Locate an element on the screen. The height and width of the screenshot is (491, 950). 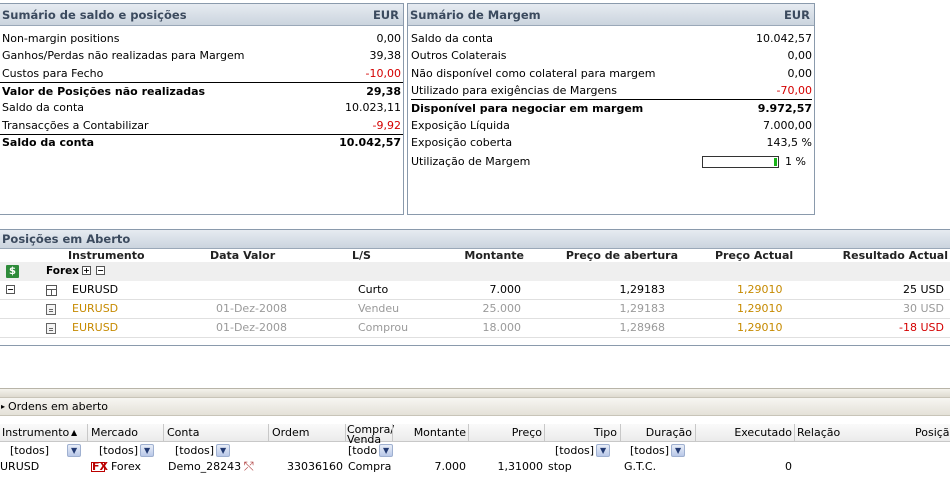
col-order: Ordem is located at coordinates (290, 432).